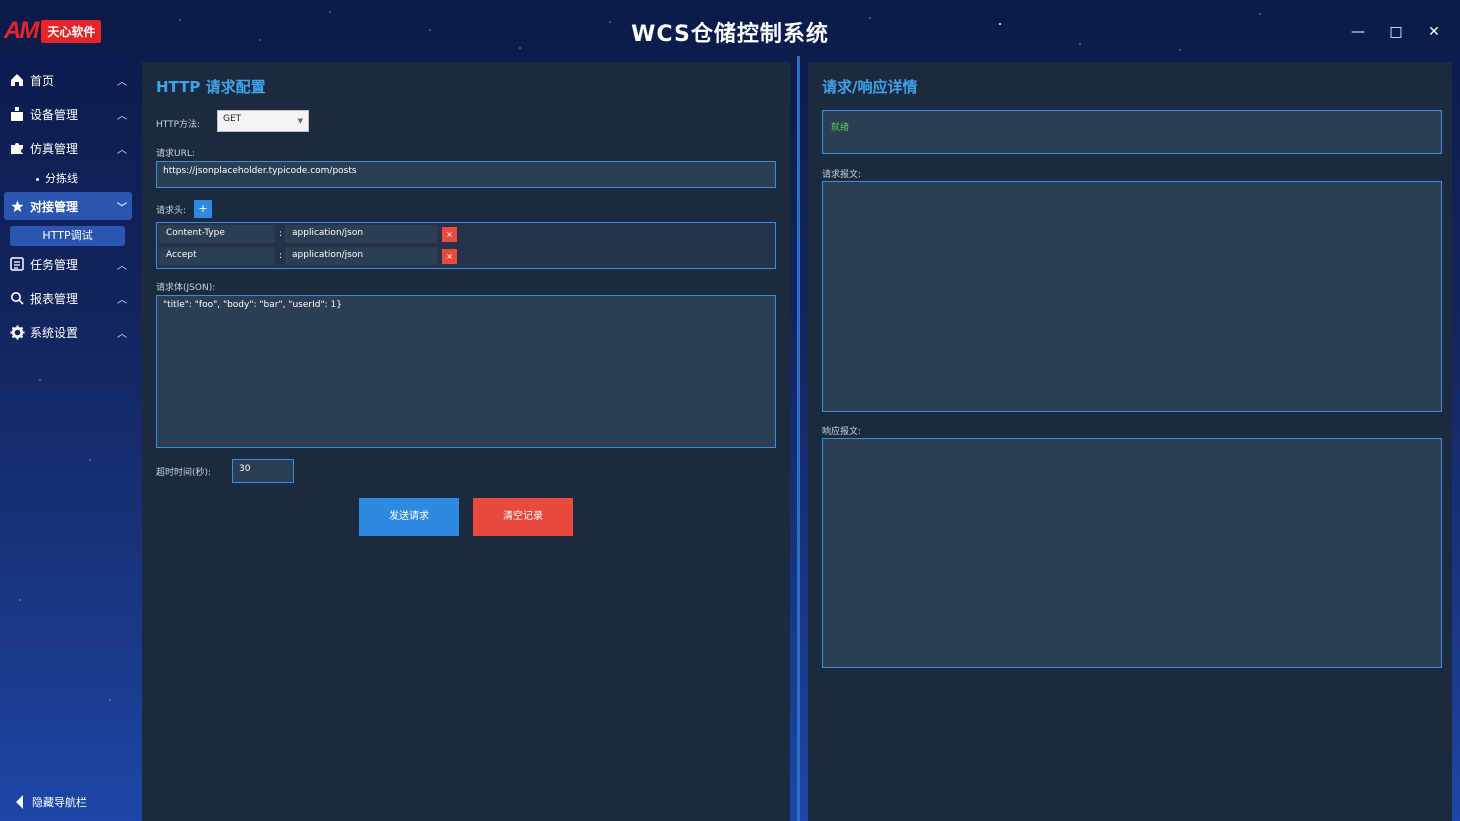 The width and height of the screenshot is (1460, 821). Describe the element at coordinates (798, 438) in the screenshot. I see `panel-divider` at that location.